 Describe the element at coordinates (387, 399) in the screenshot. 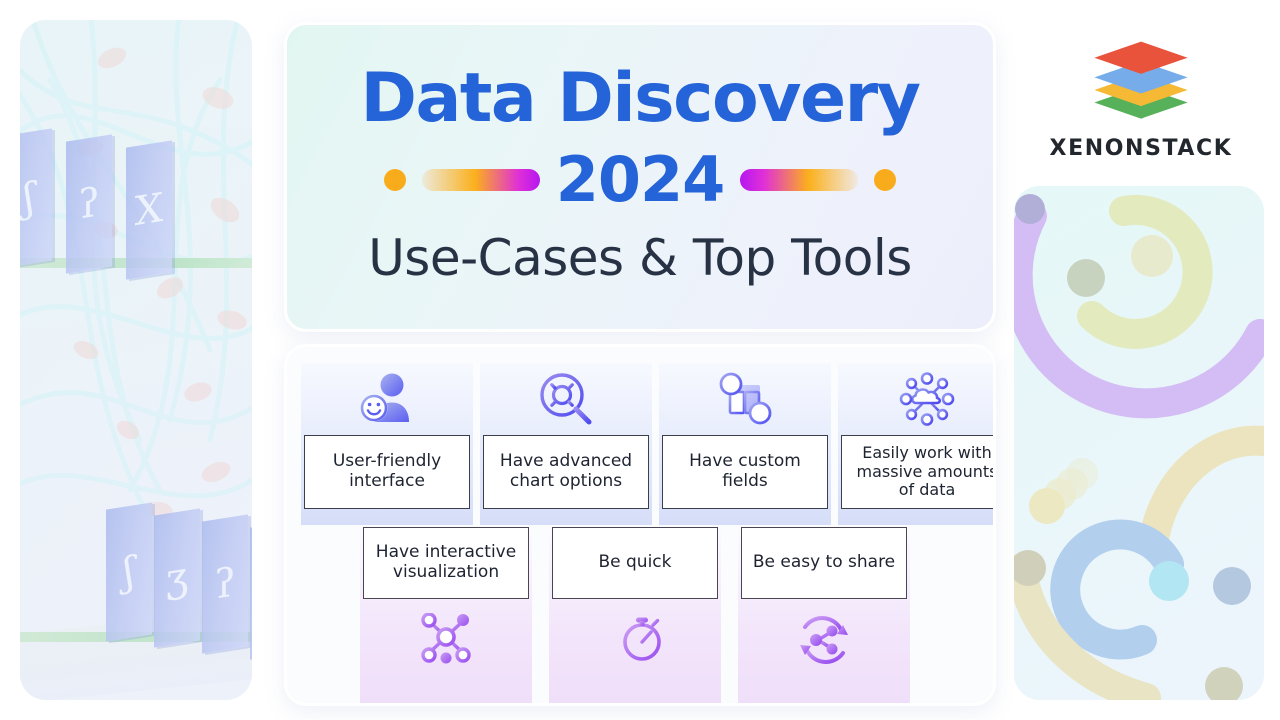

I see `user-smile-icon` at that location.